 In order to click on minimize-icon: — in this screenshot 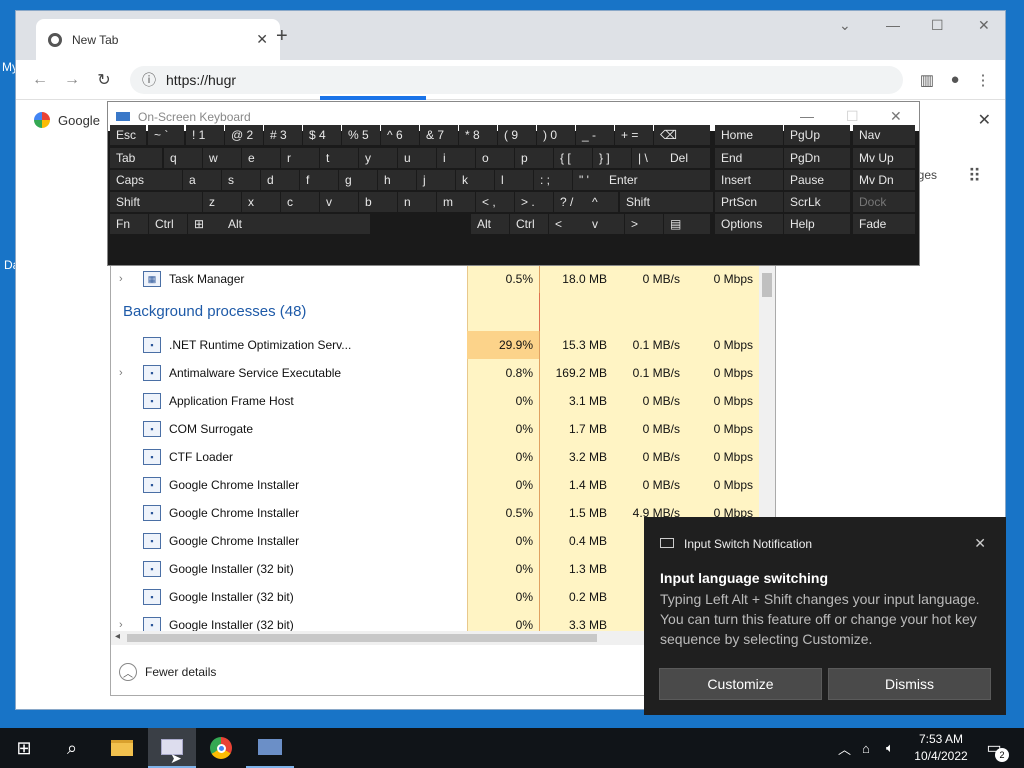, I will do `click(893, 25)`.